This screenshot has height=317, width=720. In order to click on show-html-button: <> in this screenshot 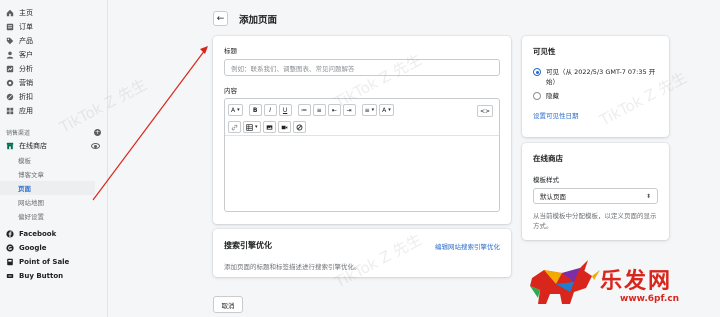, I will do `click(484, 111)`.